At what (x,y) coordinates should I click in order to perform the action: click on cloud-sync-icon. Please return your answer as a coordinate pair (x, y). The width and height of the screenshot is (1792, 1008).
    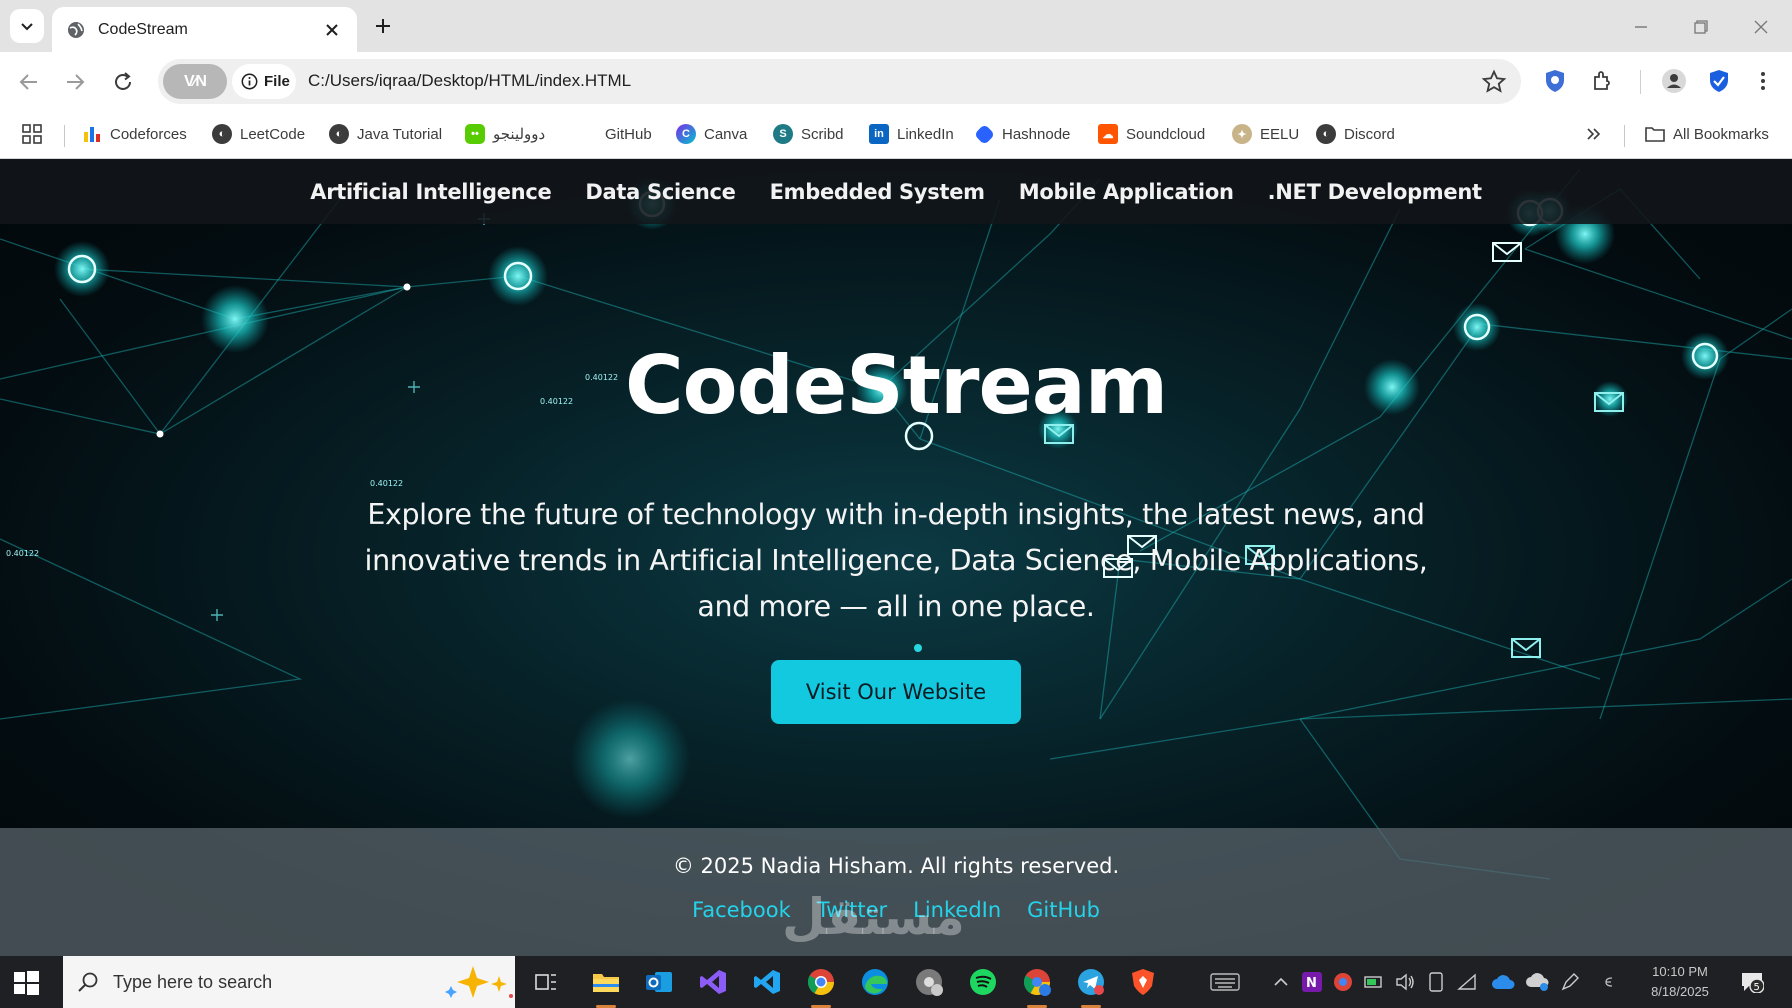
    Looking at the image, I should click on (1537, 982).